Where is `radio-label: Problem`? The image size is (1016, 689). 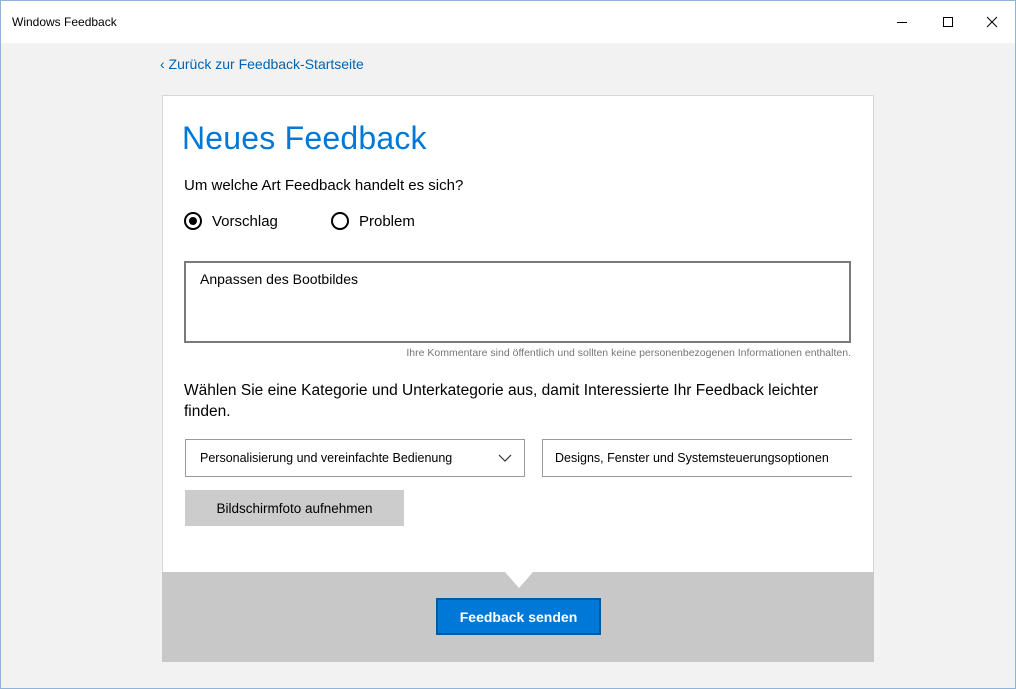 radio-label: Problem is located at coordinates (387, 221).